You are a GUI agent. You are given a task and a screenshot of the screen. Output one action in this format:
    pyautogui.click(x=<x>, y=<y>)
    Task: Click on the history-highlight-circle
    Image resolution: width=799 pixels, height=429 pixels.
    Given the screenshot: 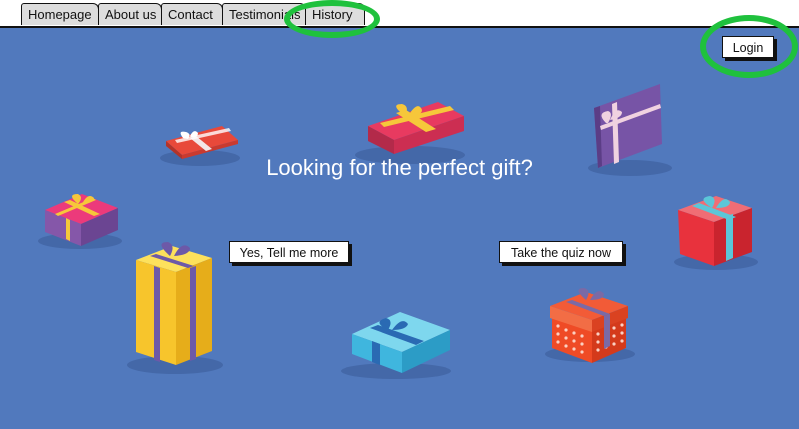 What is the action you would take?
    pyautogui.click(x=332, y=19)
    